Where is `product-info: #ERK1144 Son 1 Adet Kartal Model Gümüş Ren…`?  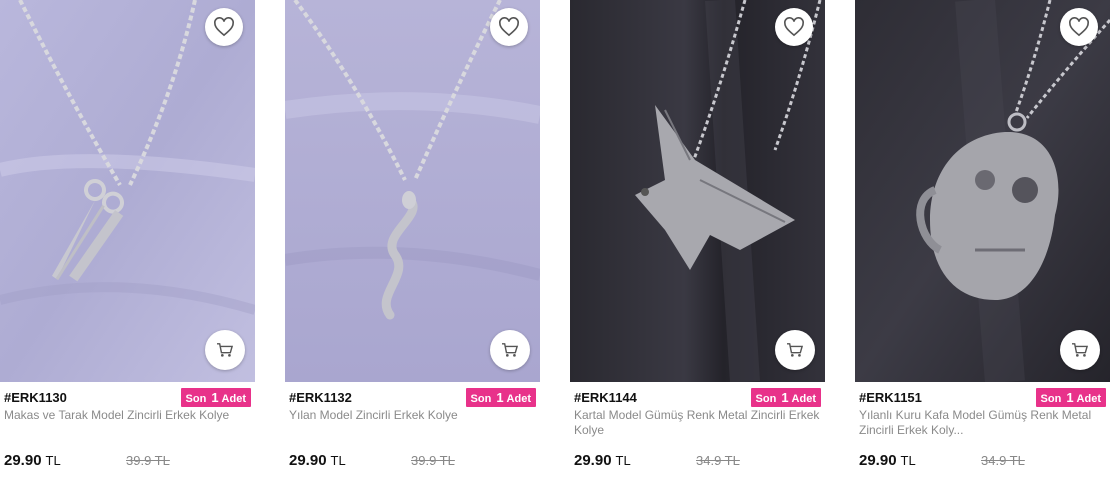 product-info: #ERK1144 Son 1 Adet Kartal Model Gümüş Ren… is located at coordinates (697, 428).